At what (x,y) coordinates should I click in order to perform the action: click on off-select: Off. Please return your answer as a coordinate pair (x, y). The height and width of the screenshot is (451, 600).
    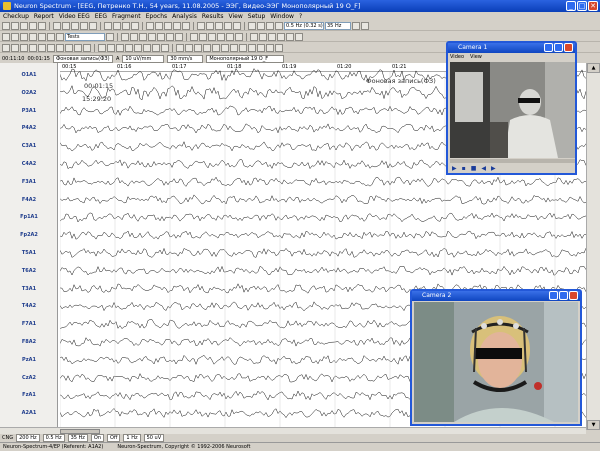
    Looking at the image, I should click on (114, 438).